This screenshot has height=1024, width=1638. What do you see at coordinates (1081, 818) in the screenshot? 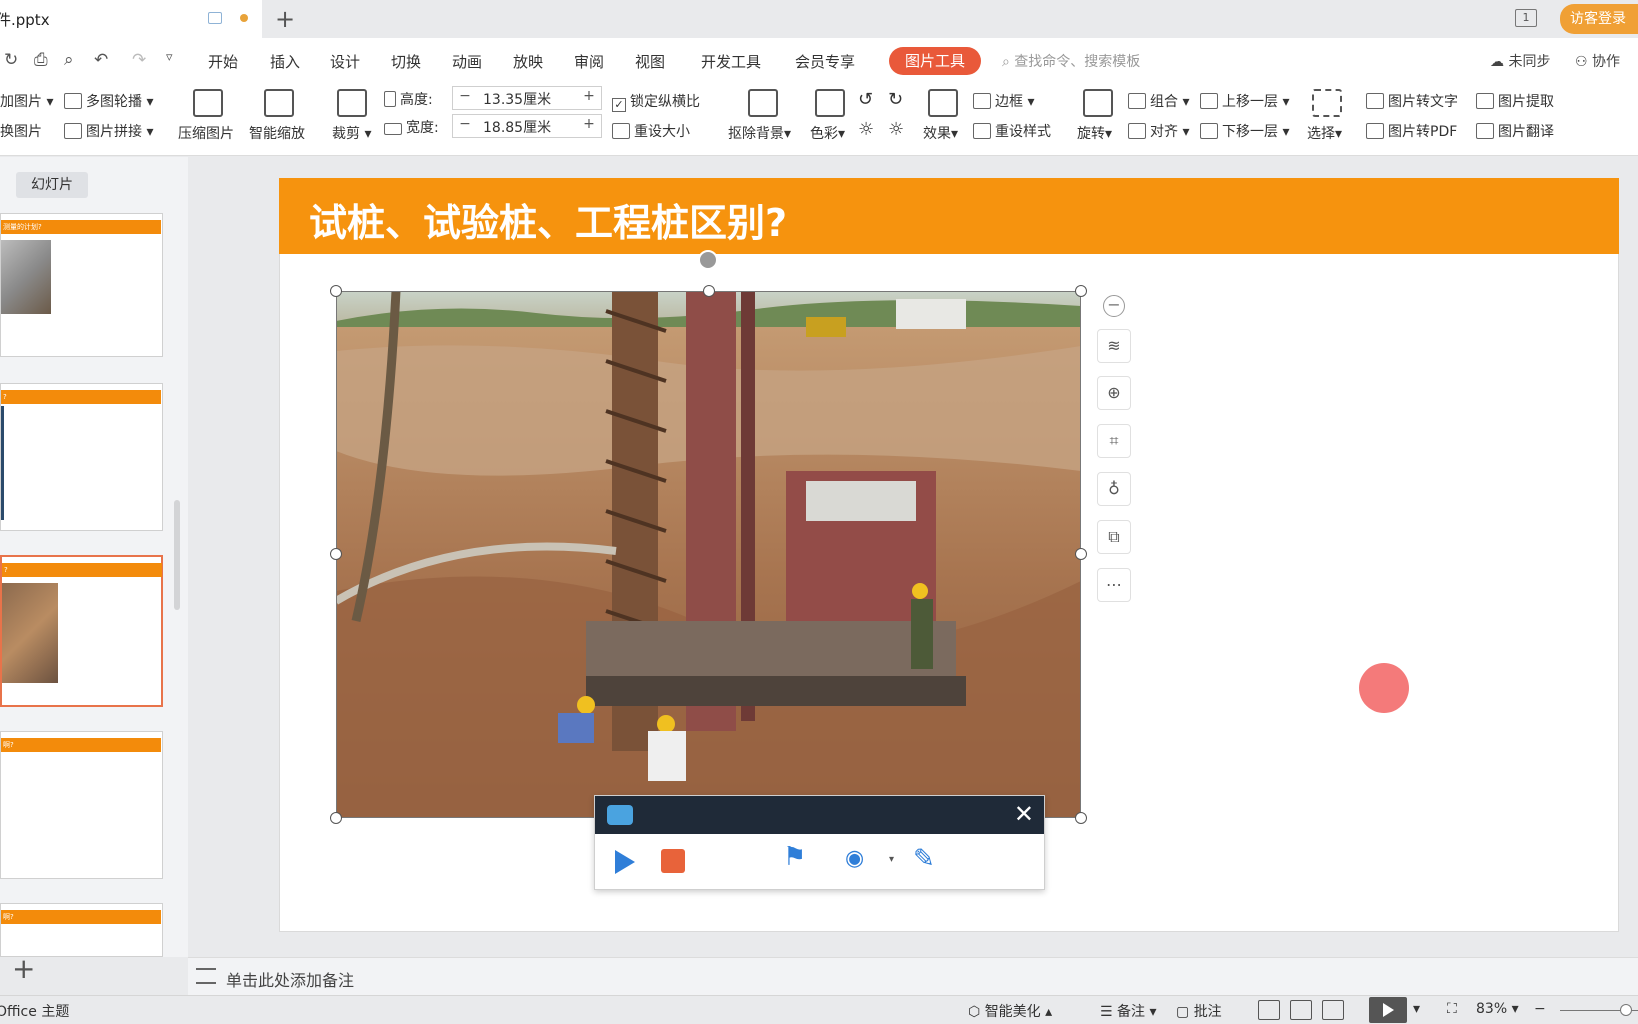
I see `resize-handle-bottom-right` at bounding box center [1081, 818].